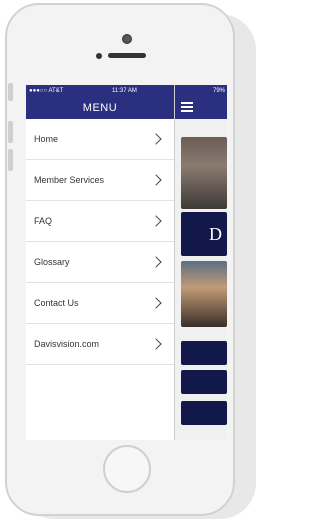 The width and height of the screenshot is (320, 526). What do you see at coordinates (69, 180) in the screenshot?
I see `menu-item-label: Member Services` at bounding box center [69, 180].